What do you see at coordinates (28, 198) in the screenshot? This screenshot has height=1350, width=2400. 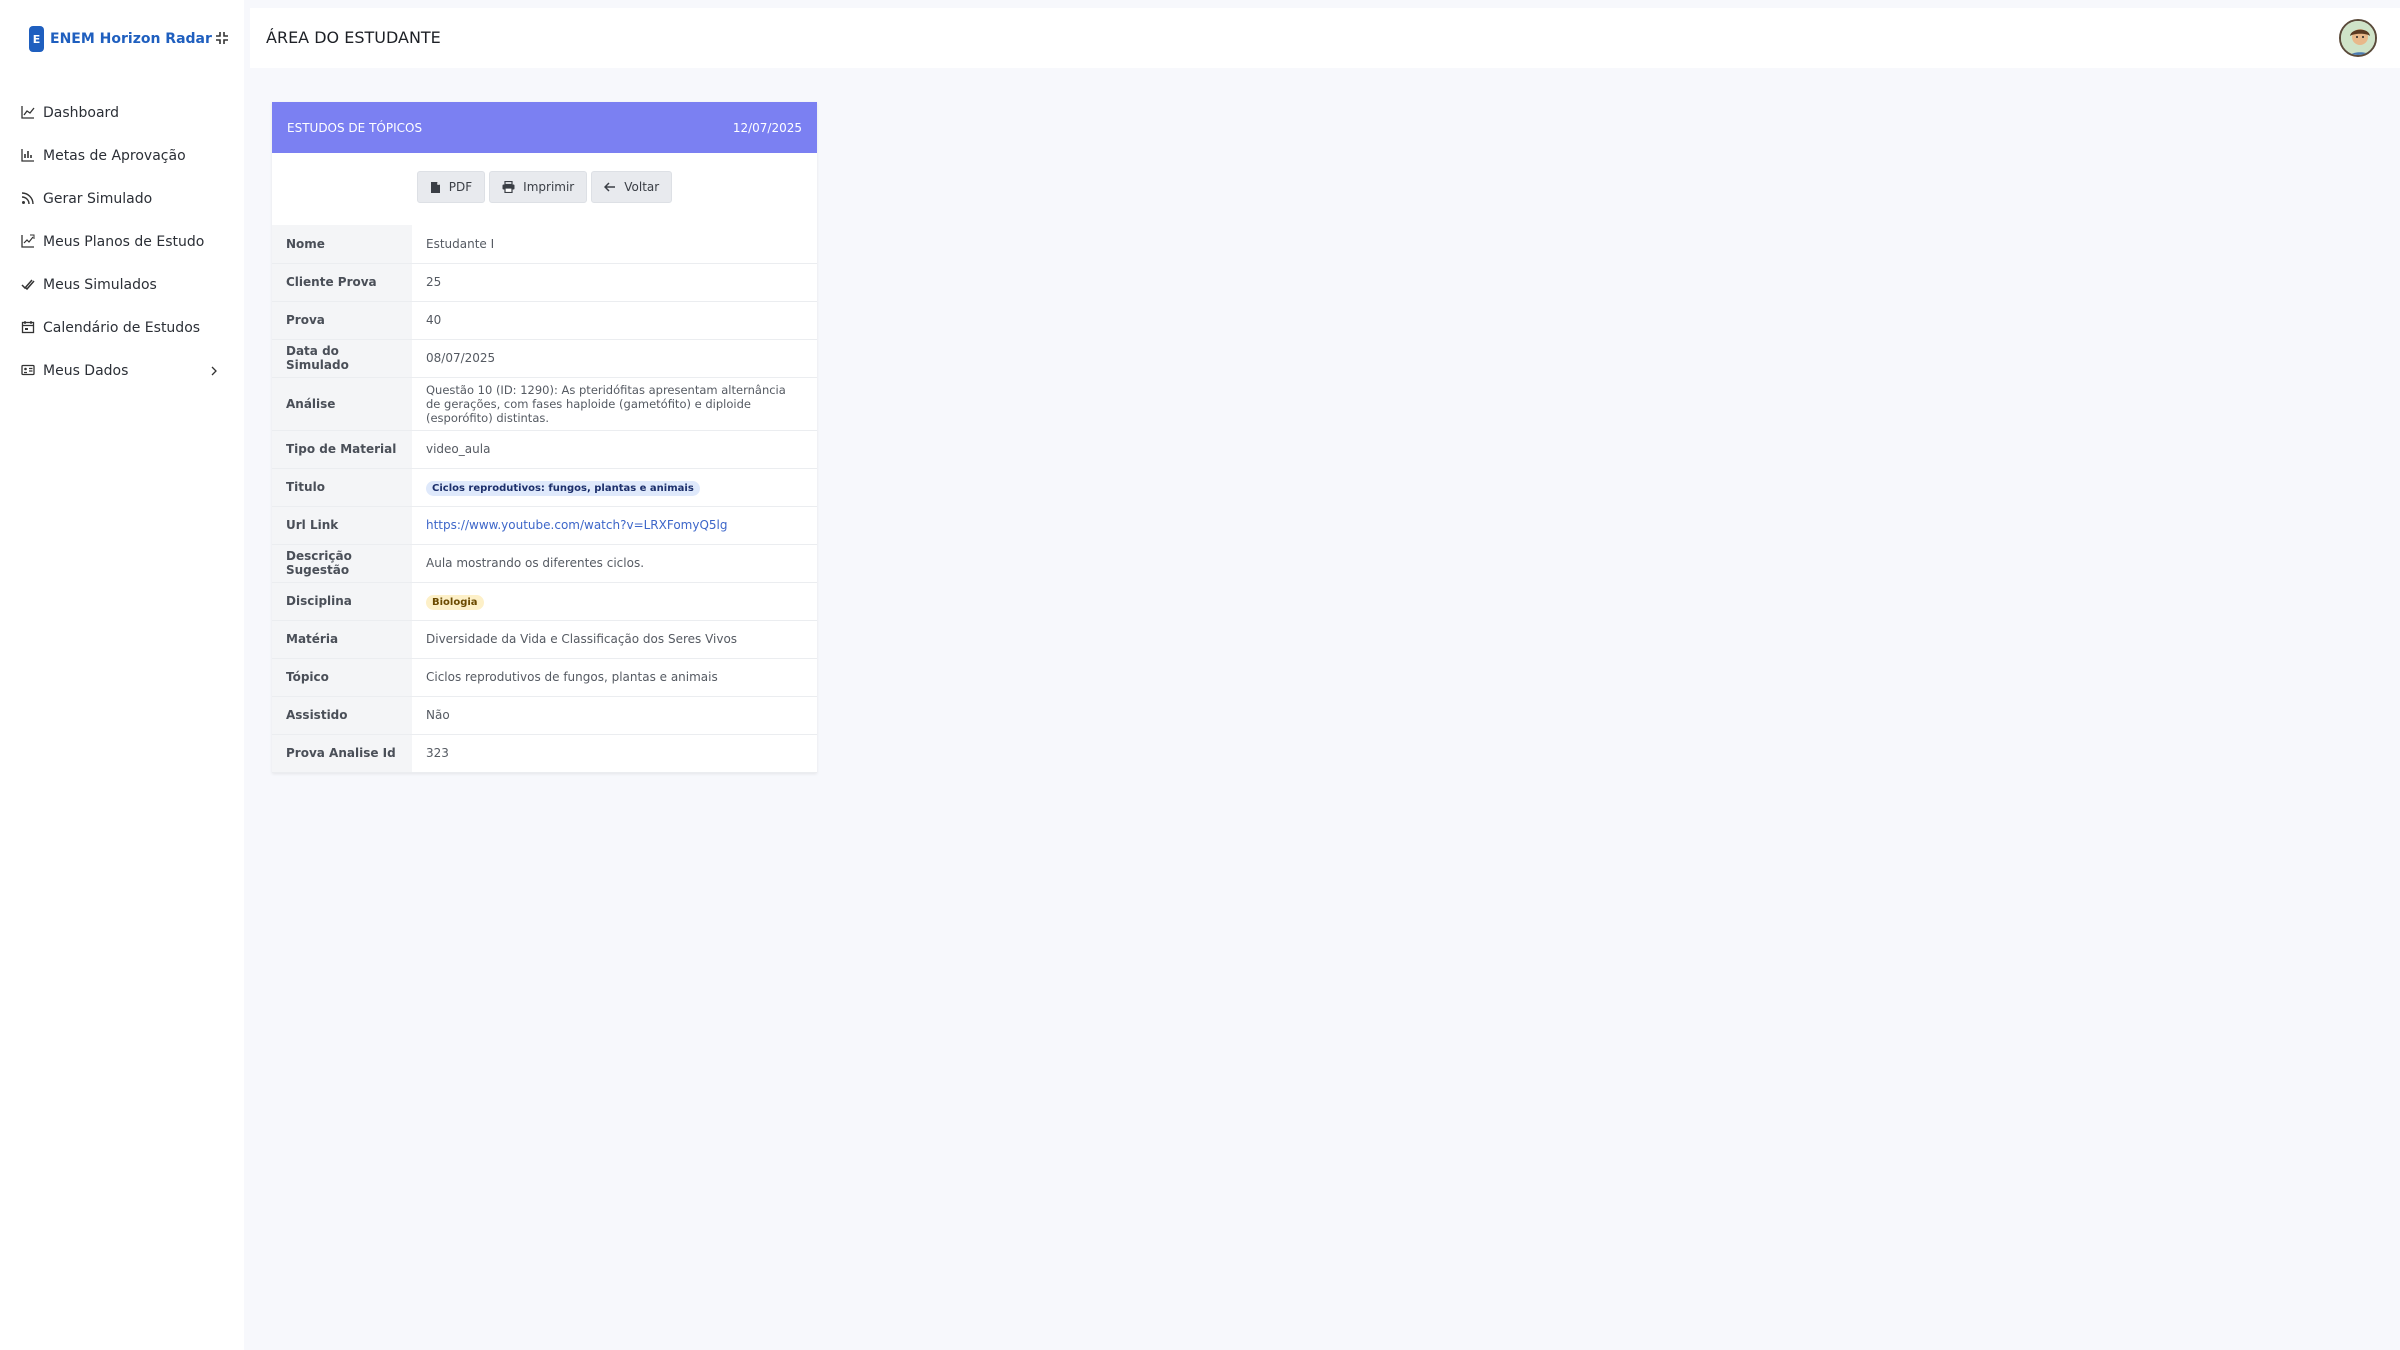 I see `rss-icon` at bounding box center [28, 198].